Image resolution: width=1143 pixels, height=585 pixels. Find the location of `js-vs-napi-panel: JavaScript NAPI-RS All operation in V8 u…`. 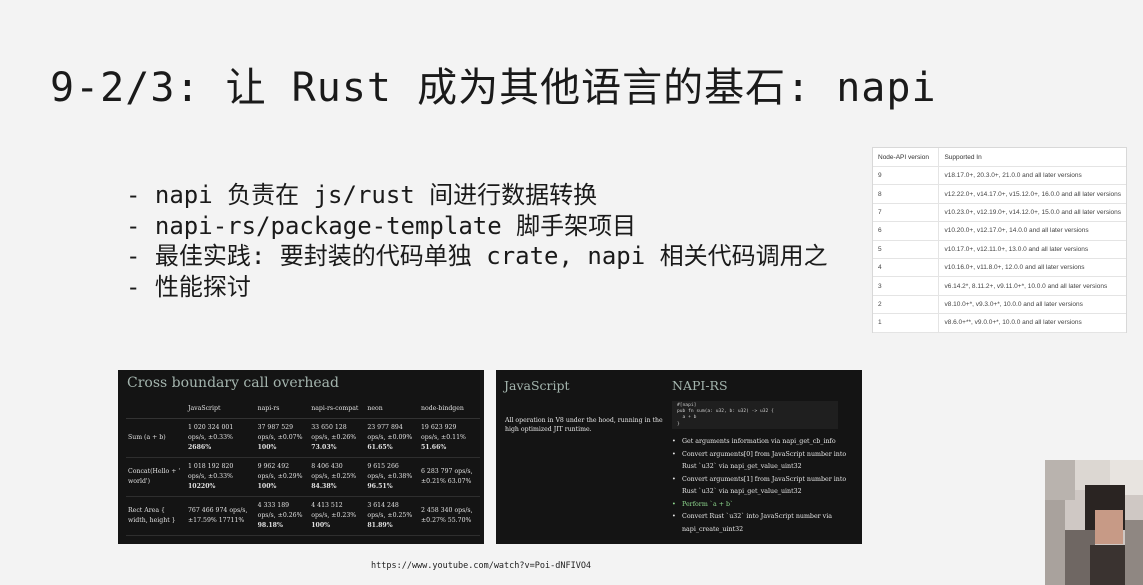

js-vs-napi-panel: JavaScript NAPI-RS All operation in V8 u… is located at coordinates (679, 457).